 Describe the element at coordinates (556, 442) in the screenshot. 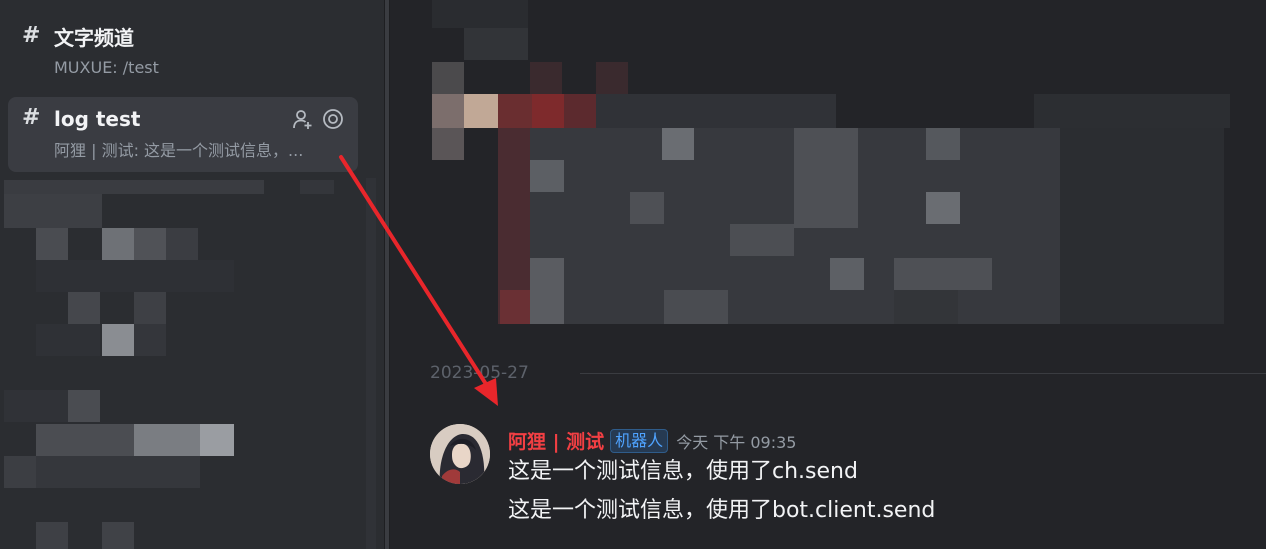

I see `message-author: 阿狸 | 测试` at that location.